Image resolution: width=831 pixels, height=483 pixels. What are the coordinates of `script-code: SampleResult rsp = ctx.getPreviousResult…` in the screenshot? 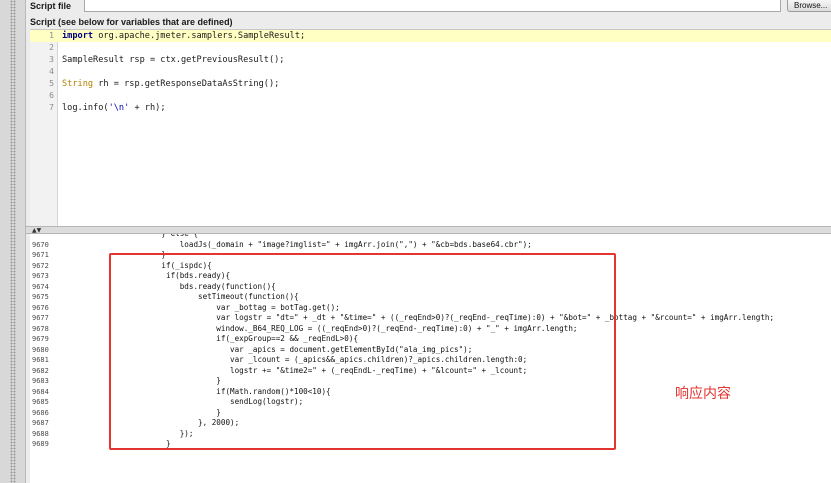 It's located at (173, 60).